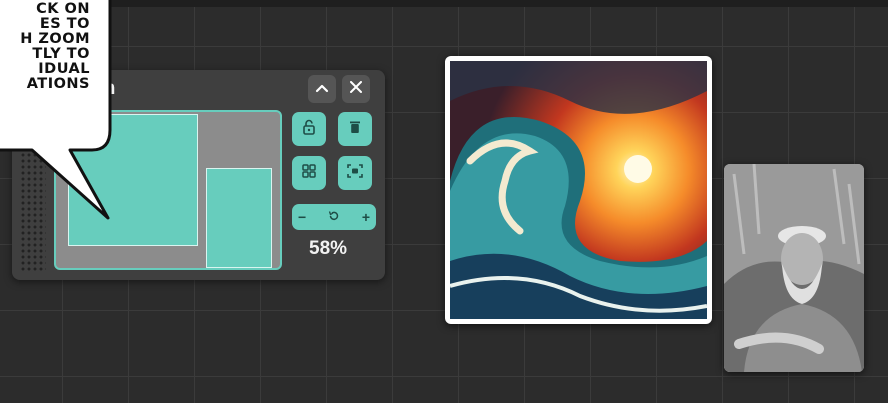 The height and width of the screenshot is (403, 888). Describe the element at coordinates (239, 218) in the screenshot. I see `minimap-portrait-photo` at that location.